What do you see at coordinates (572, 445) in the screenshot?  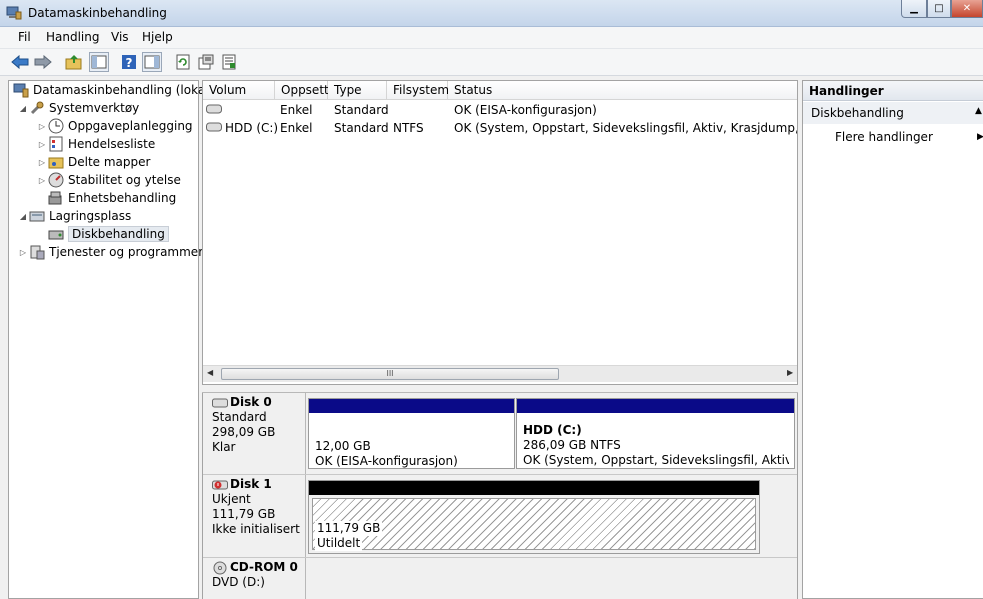 I see `partition-size: 286,09 GB NTFS` at bounding box center [572, 445].